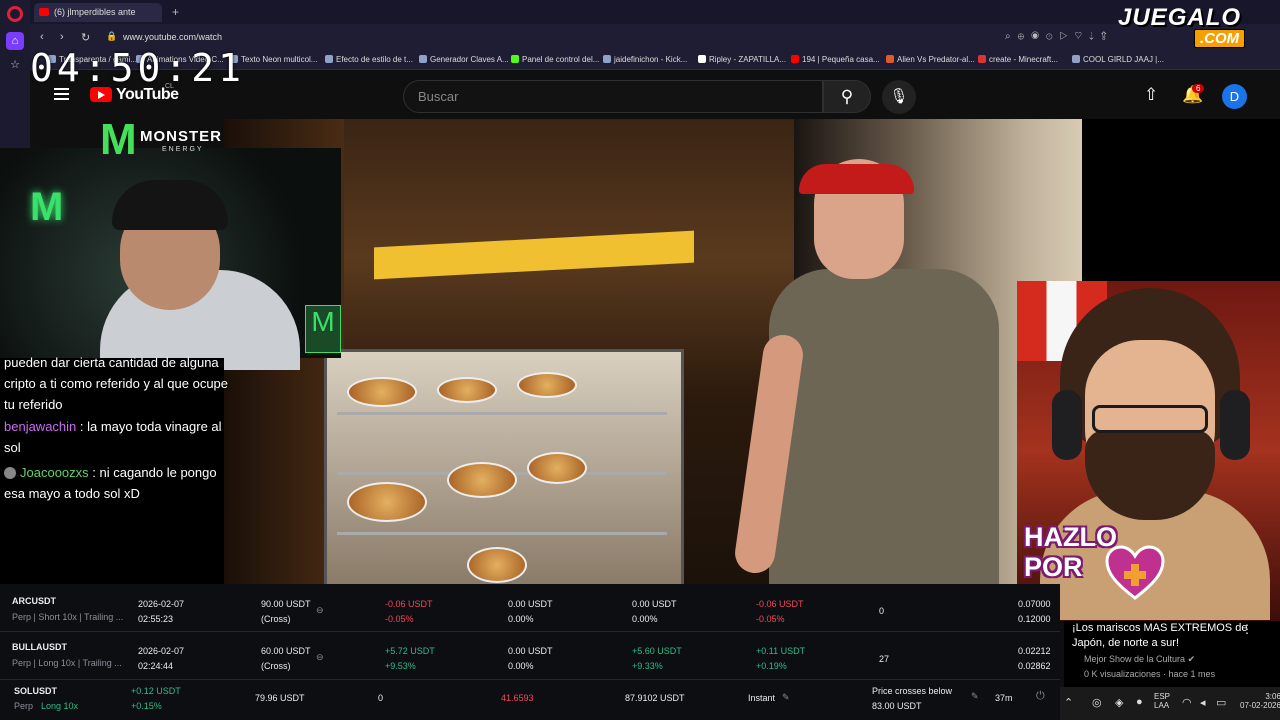 The height and width of the screenshot is (720, 1280). What do you see at coordinates (1162, 701) in the screenshot?
I see `language-indicator: ESP LAA` at bounding box center [1162, 701].